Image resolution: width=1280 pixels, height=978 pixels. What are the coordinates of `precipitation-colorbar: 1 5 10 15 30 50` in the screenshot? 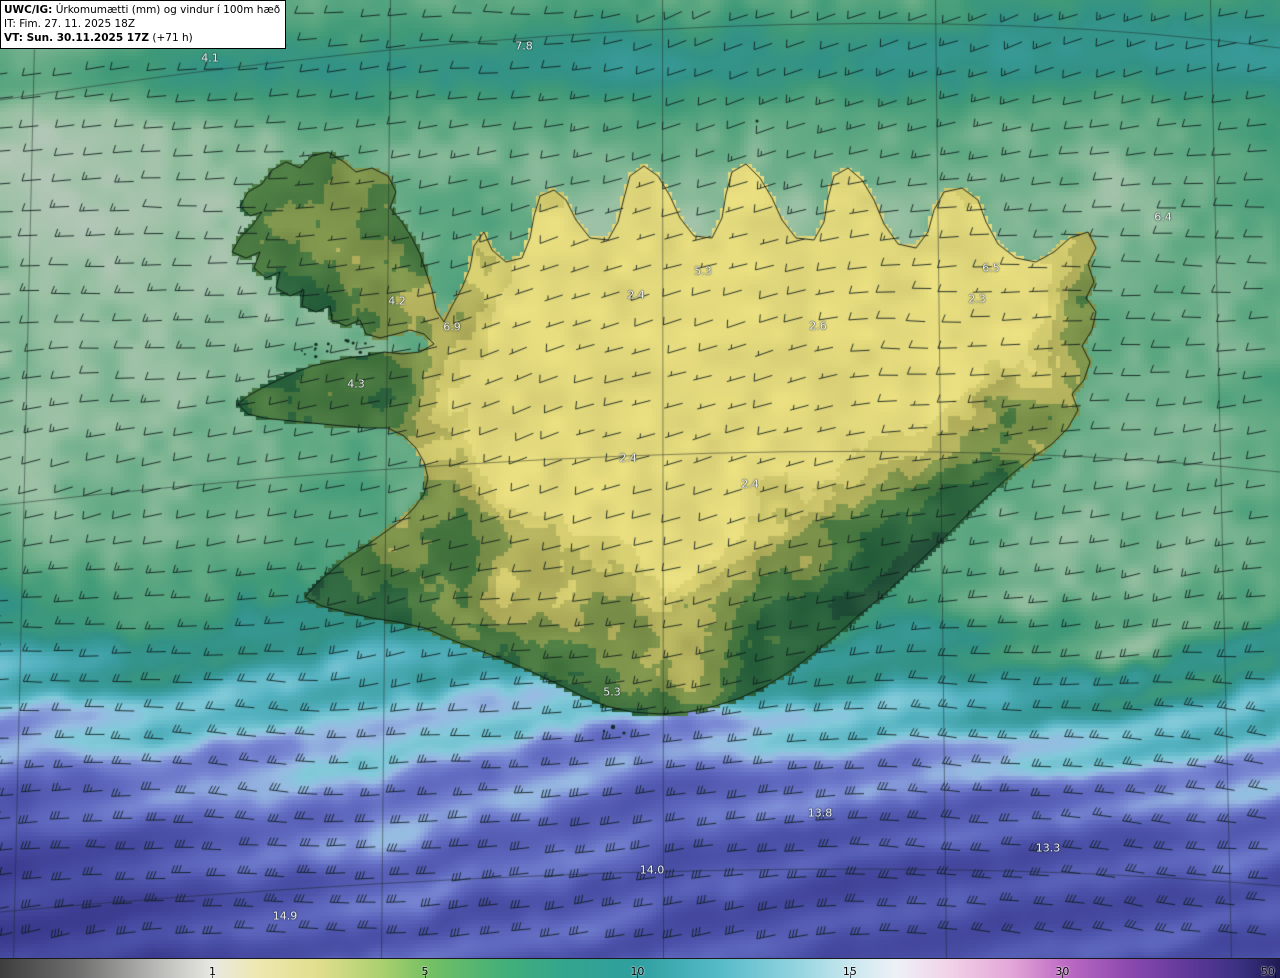 It's located at (640, 968).